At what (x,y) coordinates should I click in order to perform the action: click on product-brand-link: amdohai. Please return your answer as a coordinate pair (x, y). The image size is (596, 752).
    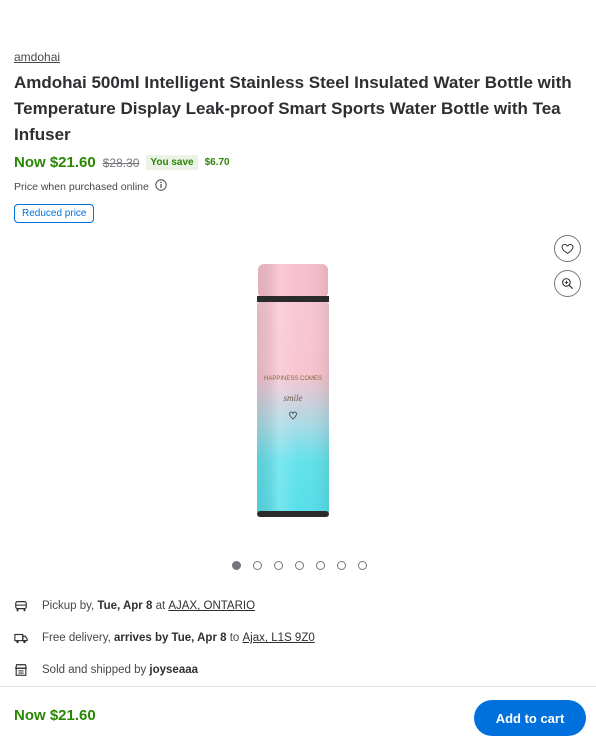
    Looking at the image, I should click on (37, 57).